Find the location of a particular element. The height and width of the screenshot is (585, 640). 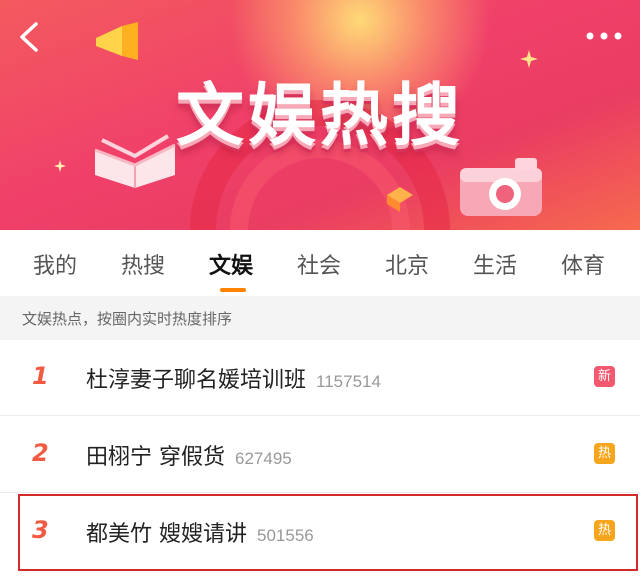

rank-number: 1 is located at coordinates (40, 376).